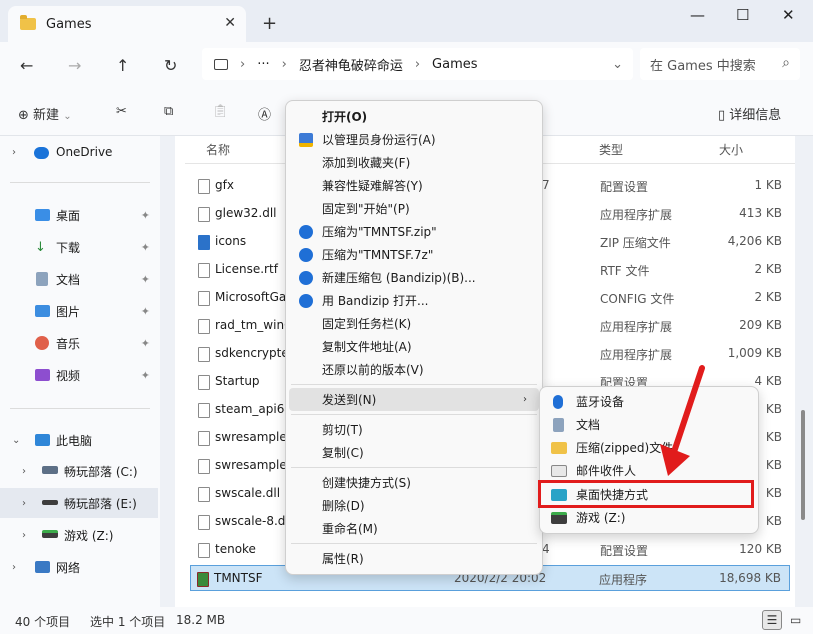 The image size is (813, 634). Describe the element at coordinates (414, 399) in the screenshot. I see `menu-item-send-to: 发送到(N) ›` at that location.